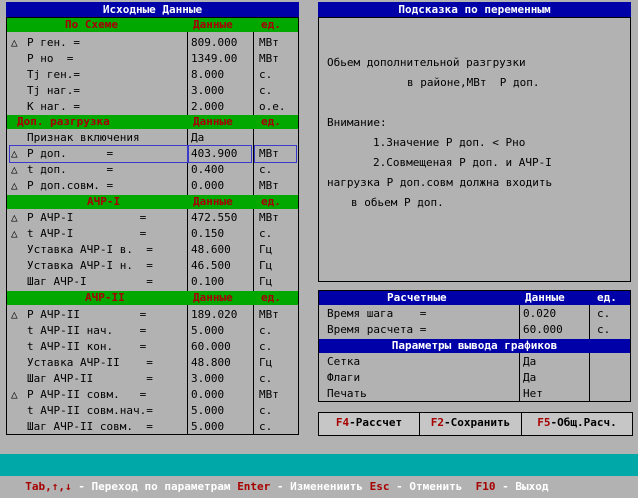  I want to click on param-row: Tj ген.= 8.000 с., so click(152, 75).